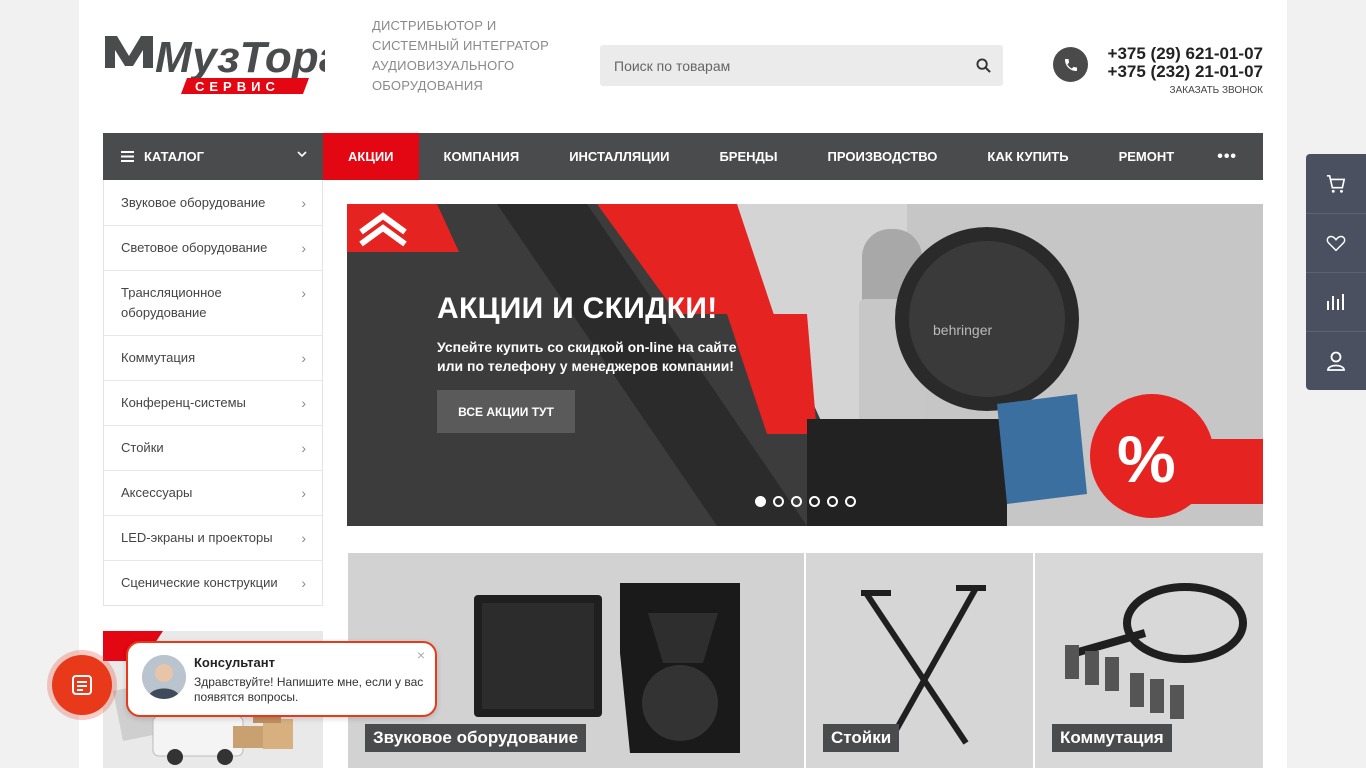 The image size is (1366, 768). Describe the element at coordinates (1149, 660) in the screenshot. I see `category-tile-switching: Коммутация` at that location.